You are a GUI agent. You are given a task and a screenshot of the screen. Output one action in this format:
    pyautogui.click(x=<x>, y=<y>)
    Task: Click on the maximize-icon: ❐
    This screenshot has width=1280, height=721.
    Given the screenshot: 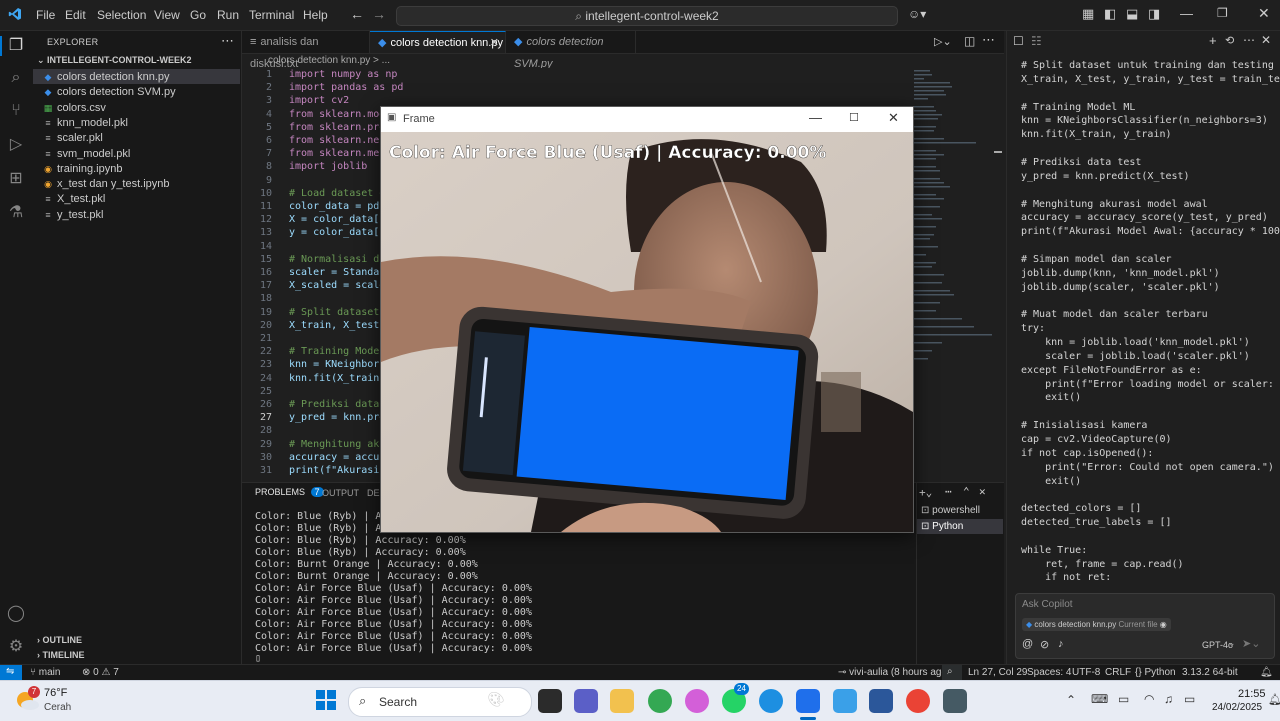 What is the action you would take?
    pyautogui.click(x=1222, y=13)
    